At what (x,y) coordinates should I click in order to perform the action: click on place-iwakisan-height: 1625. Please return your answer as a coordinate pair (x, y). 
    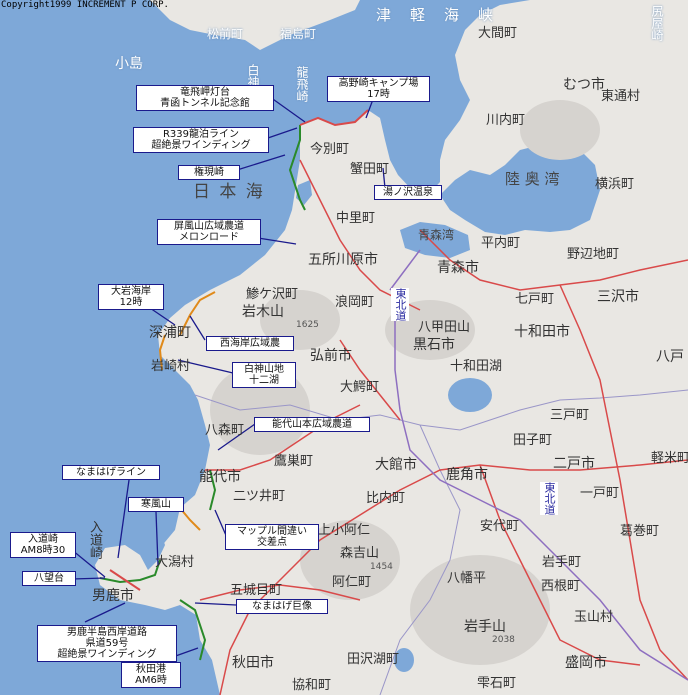
    Looking at the image, I should click on (307, 325).